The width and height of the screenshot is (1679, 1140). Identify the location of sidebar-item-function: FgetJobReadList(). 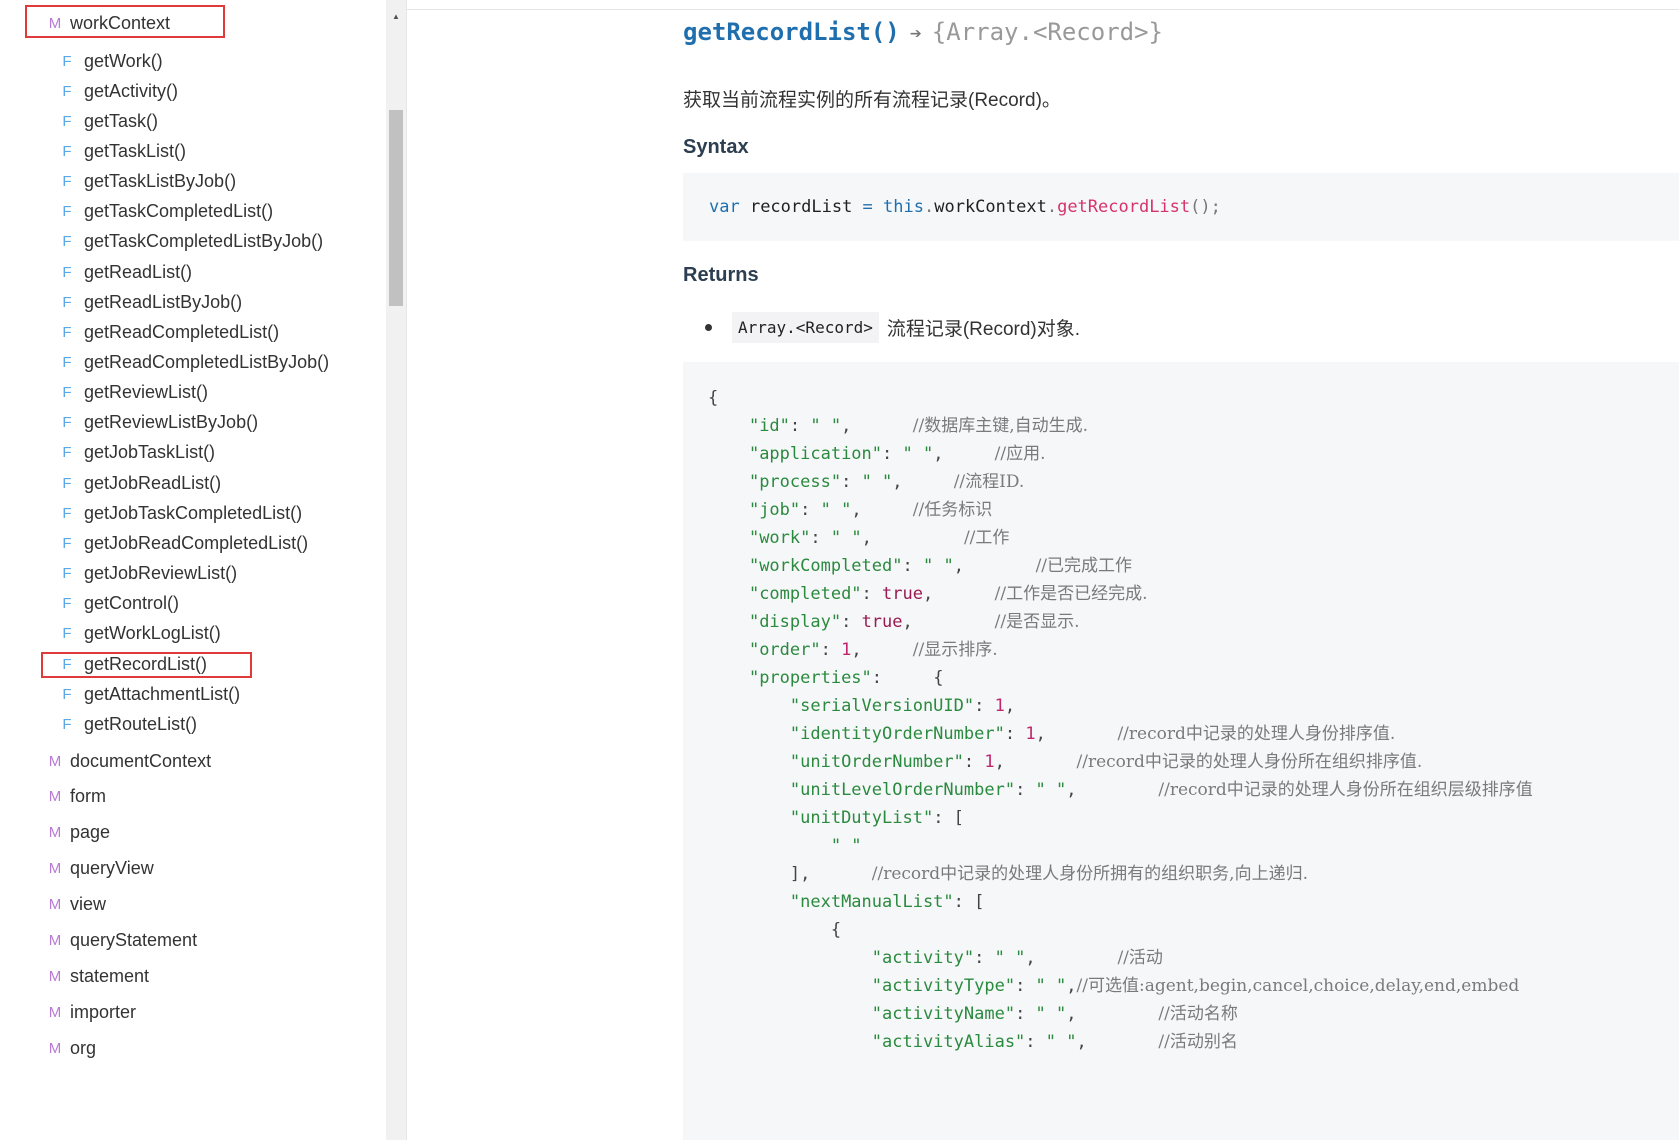
(140, 483).